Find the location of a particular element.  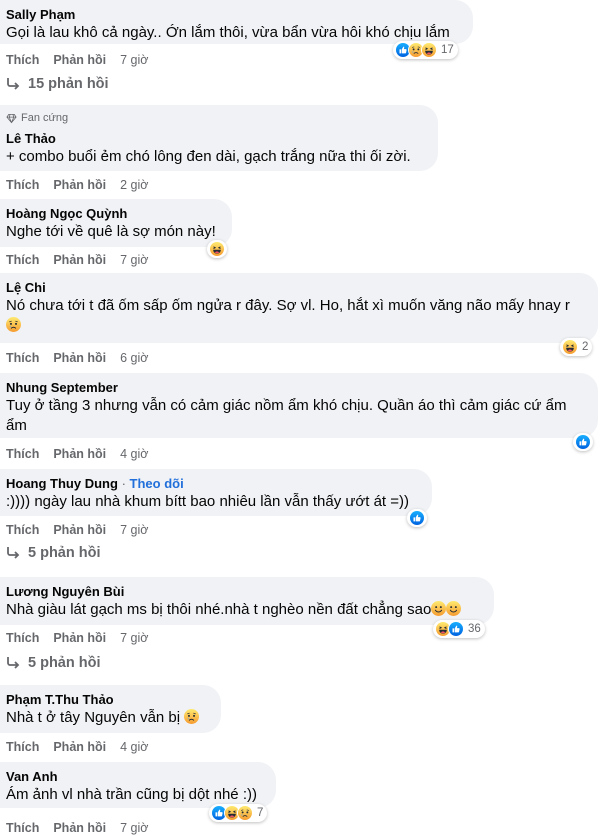

reaction-summary: 7 is located at coordinates (238, 813).